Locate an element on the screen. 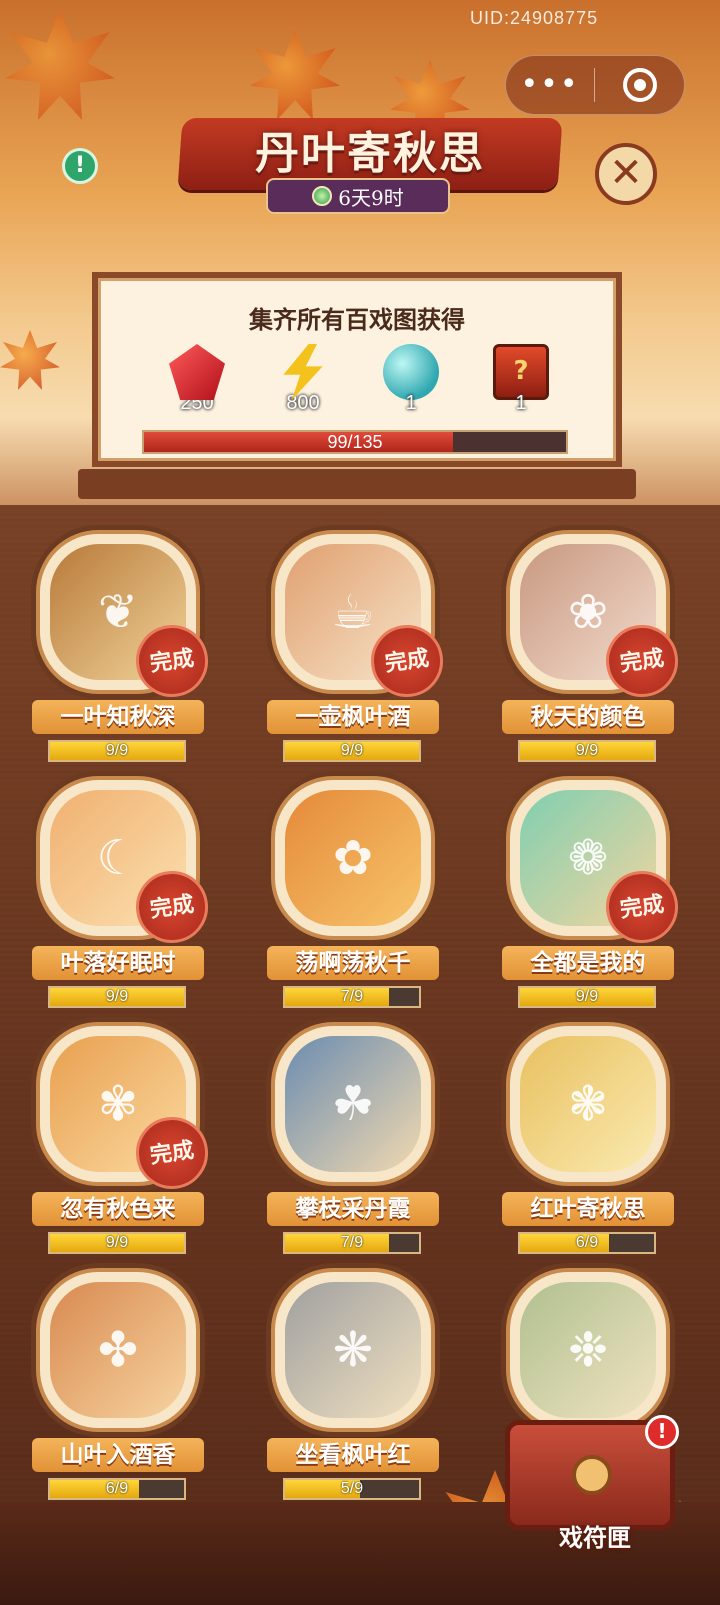 This screenshot has height=1605, width=720. reward-board-title: 集齐所有百戏图获得 is located at coordinates (357, 319).